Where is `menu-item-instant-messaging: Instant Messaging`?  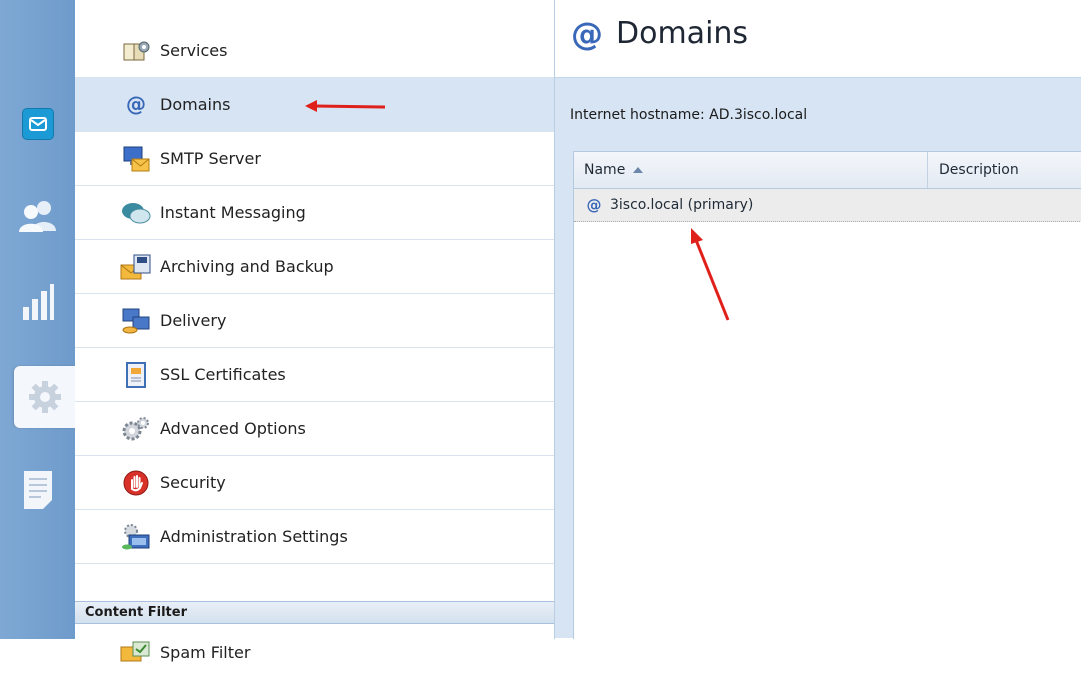
menu-item-instant-messaging: Instant Messaging is located at coordinates (314, 213).